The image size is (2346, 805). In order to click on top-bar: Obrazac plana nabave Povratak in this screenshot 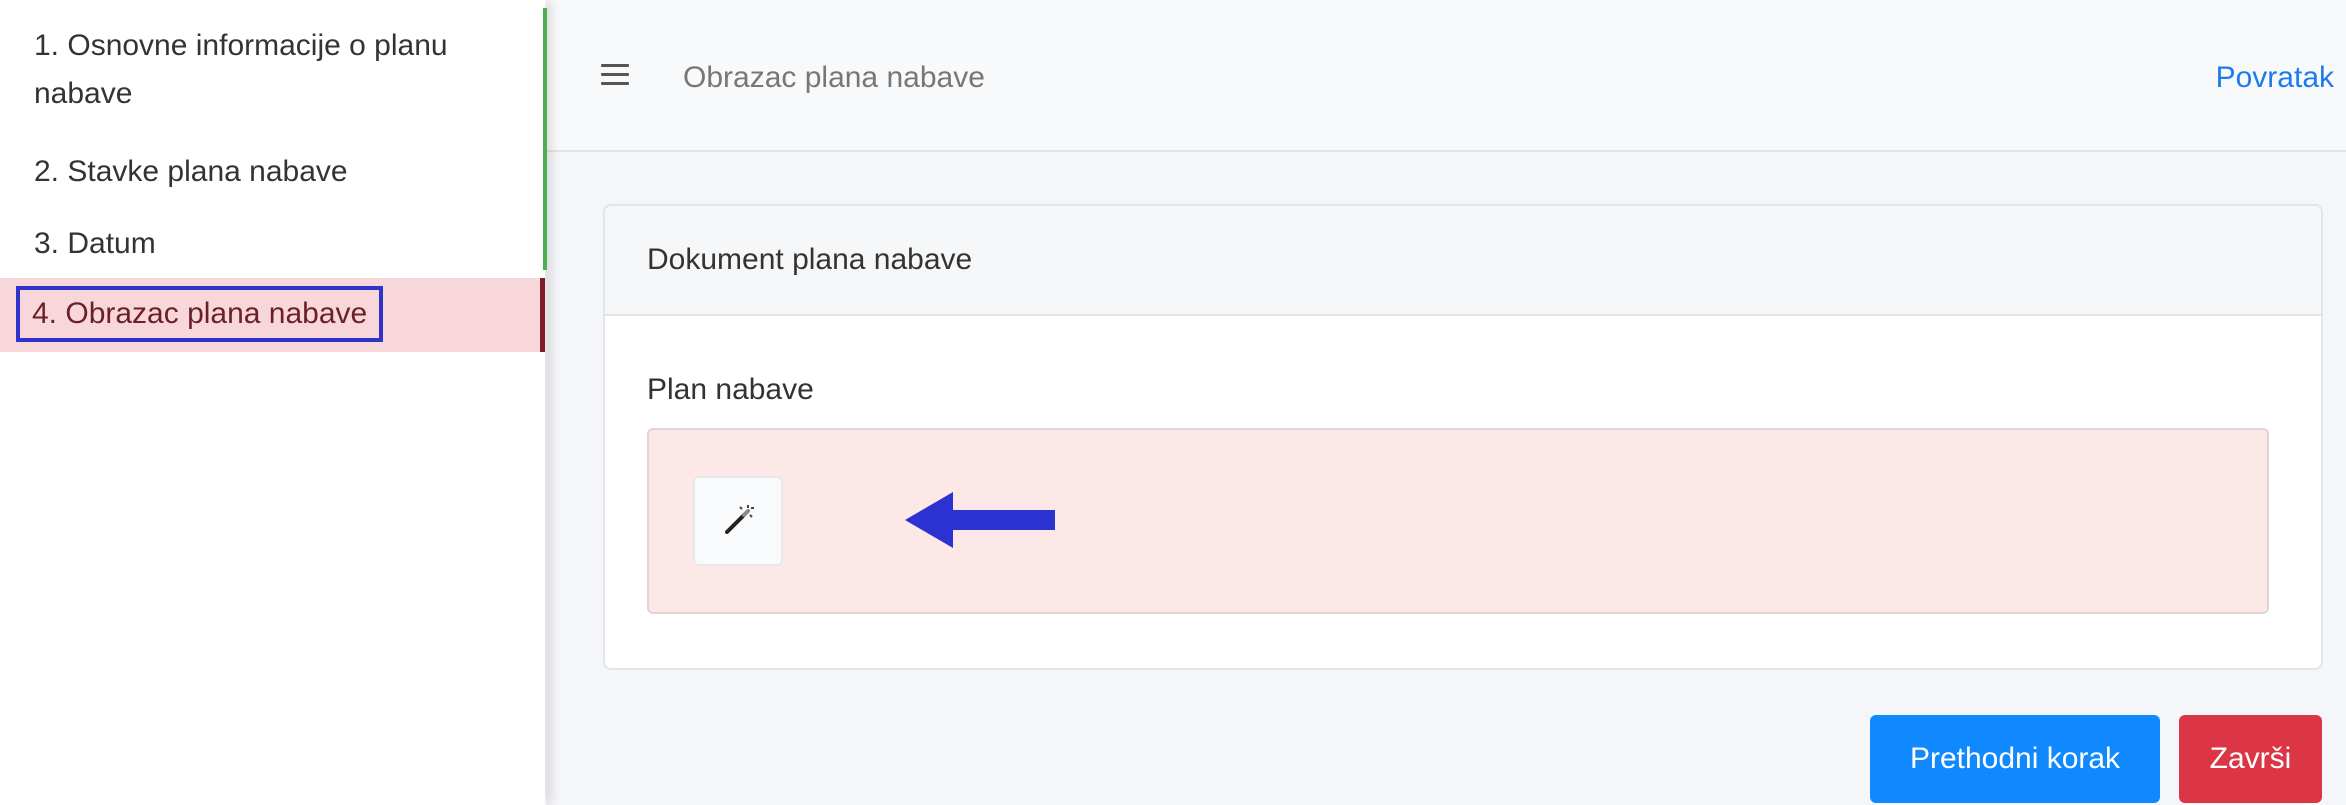, I will do `click(1446, 76)`.